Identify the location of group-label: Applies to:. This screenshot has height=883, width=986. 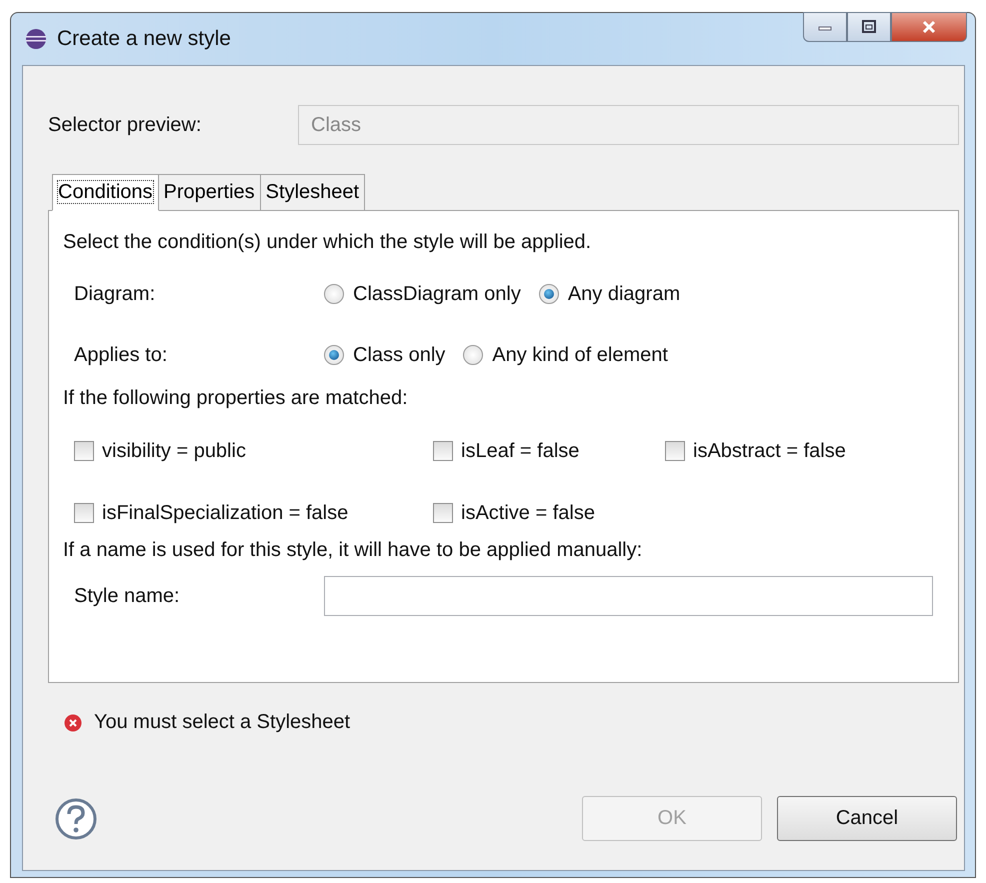
(121, 355).